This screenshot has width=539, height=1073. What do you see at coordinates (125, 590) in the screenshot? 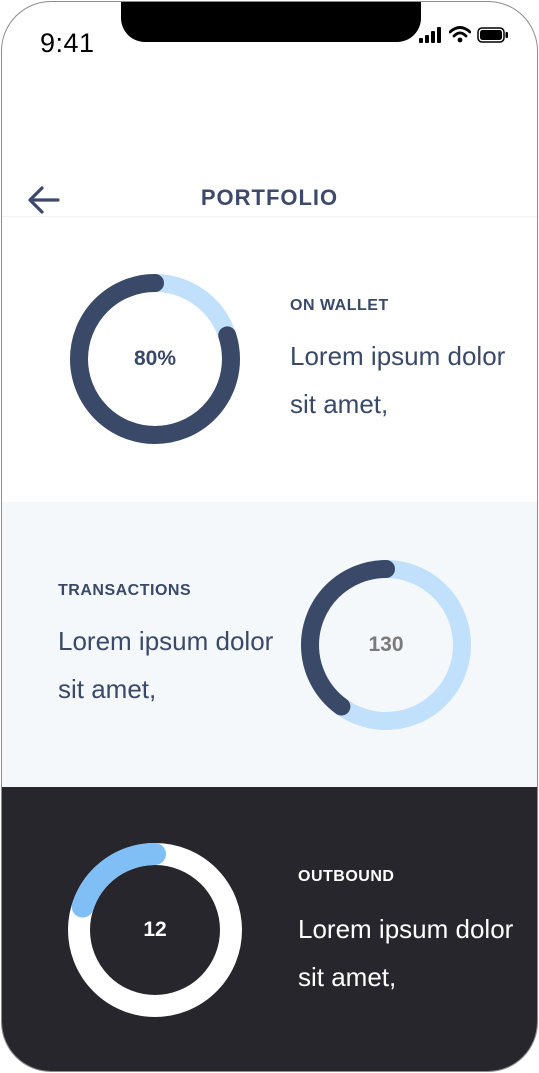
I see `transactions-label: TRANSACTIONS` at bounding box center [125, 590].